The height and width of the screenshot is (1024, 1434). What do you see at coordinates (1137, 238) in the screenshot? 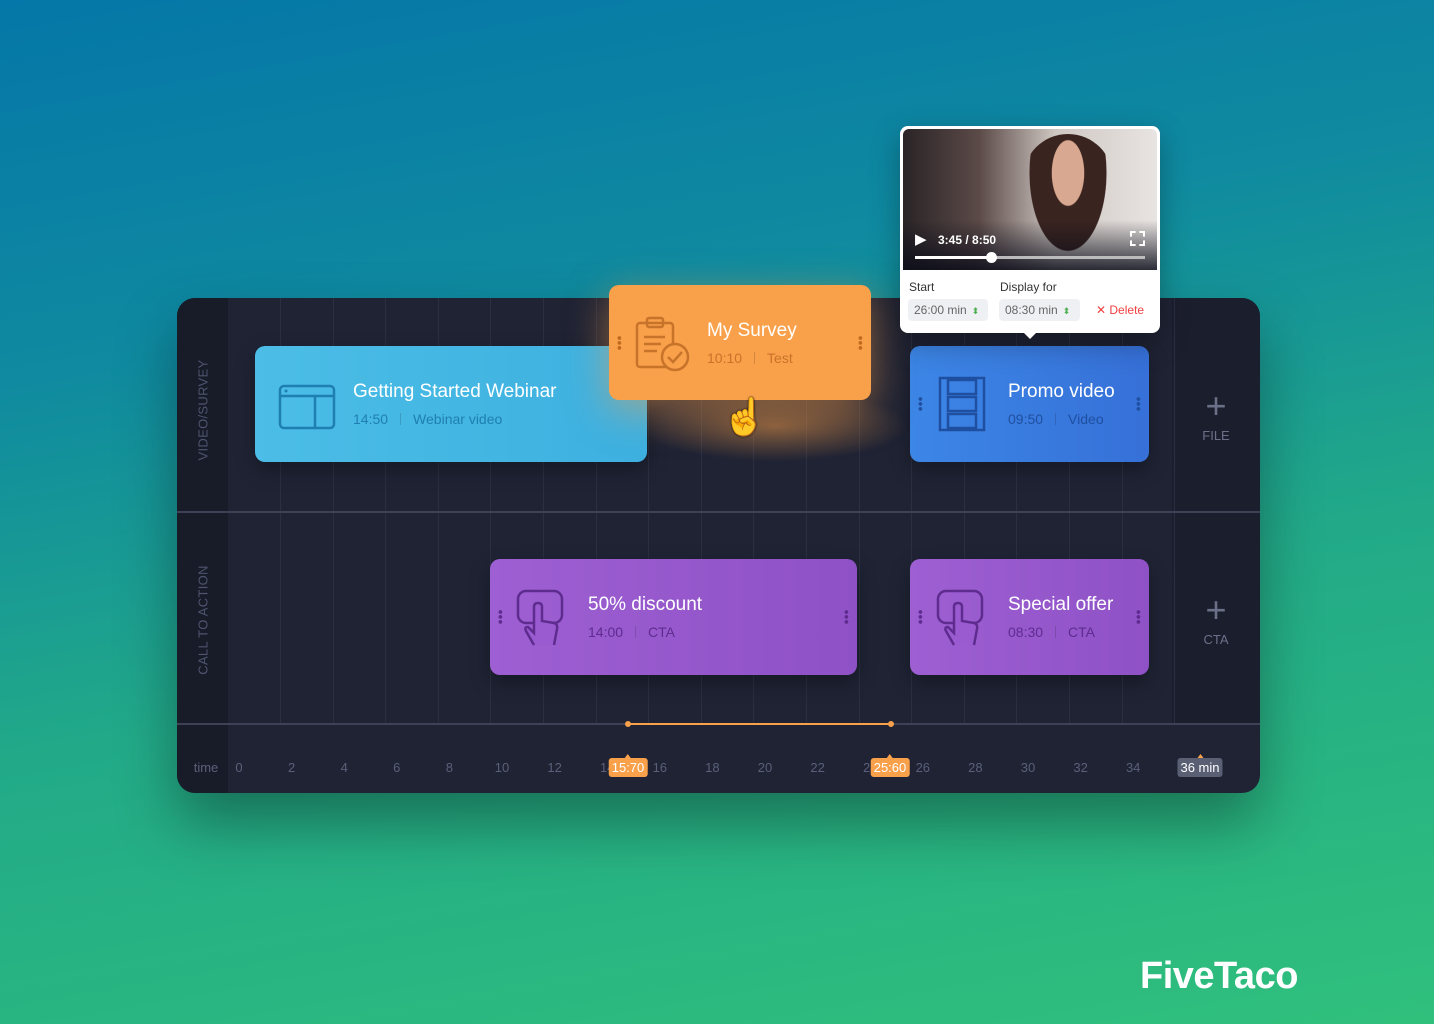
I see `fullscreen-icon` at bounding box center [1137, 238].